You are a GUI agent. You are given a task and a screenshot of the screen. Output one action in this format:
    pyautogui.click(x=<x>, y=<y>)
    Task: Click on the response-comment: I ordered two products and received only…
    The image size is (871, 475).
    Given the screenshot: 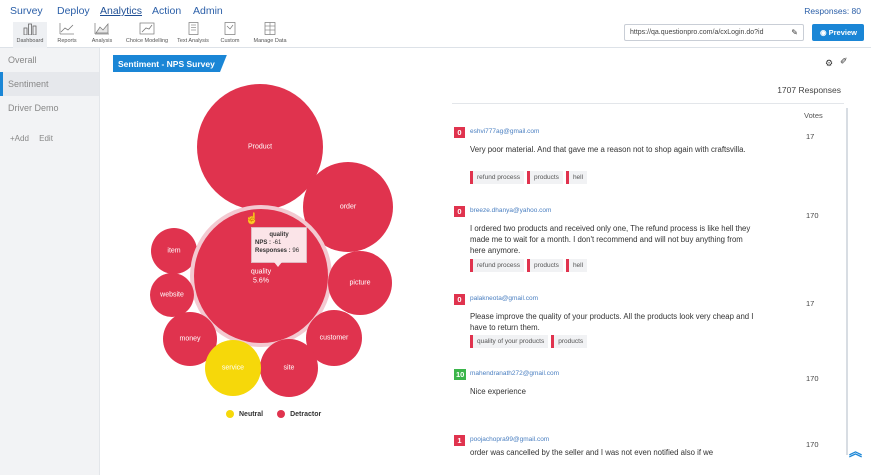 What is the action you would take?
    pyautogui.click(x=610, y=239)
    